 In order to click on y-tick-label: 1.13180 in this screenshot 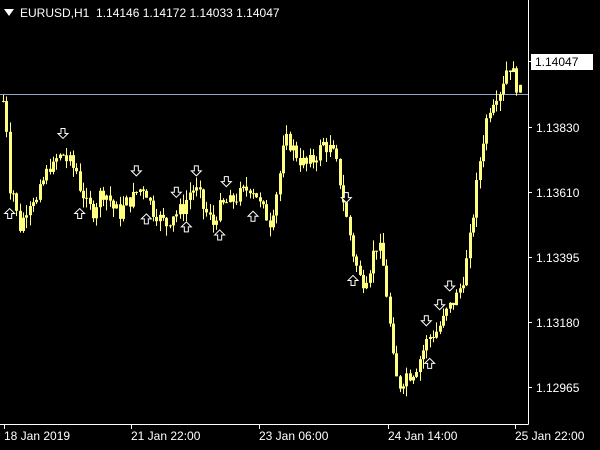, I will do `click(558, 323)`.